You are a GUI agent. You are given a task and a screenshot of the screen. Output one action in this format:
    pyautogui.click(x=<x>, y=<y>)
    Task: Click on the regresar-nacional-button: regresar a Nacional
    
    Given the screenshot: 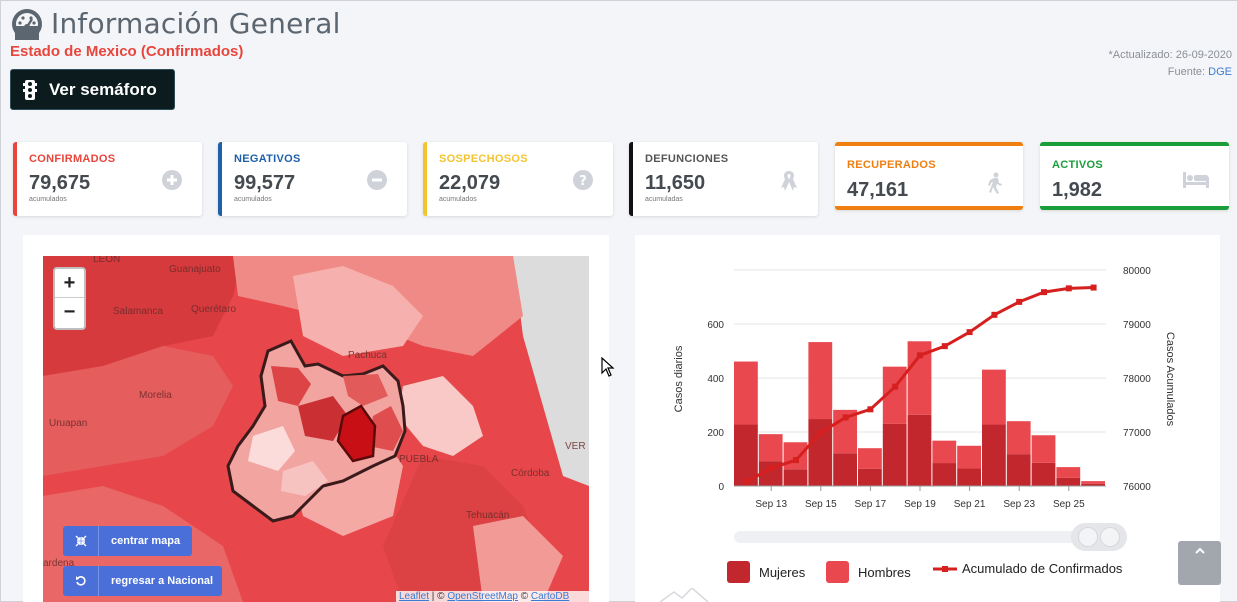 What is the action you would take?
    pyautogui.click(x=142, y=581)
    